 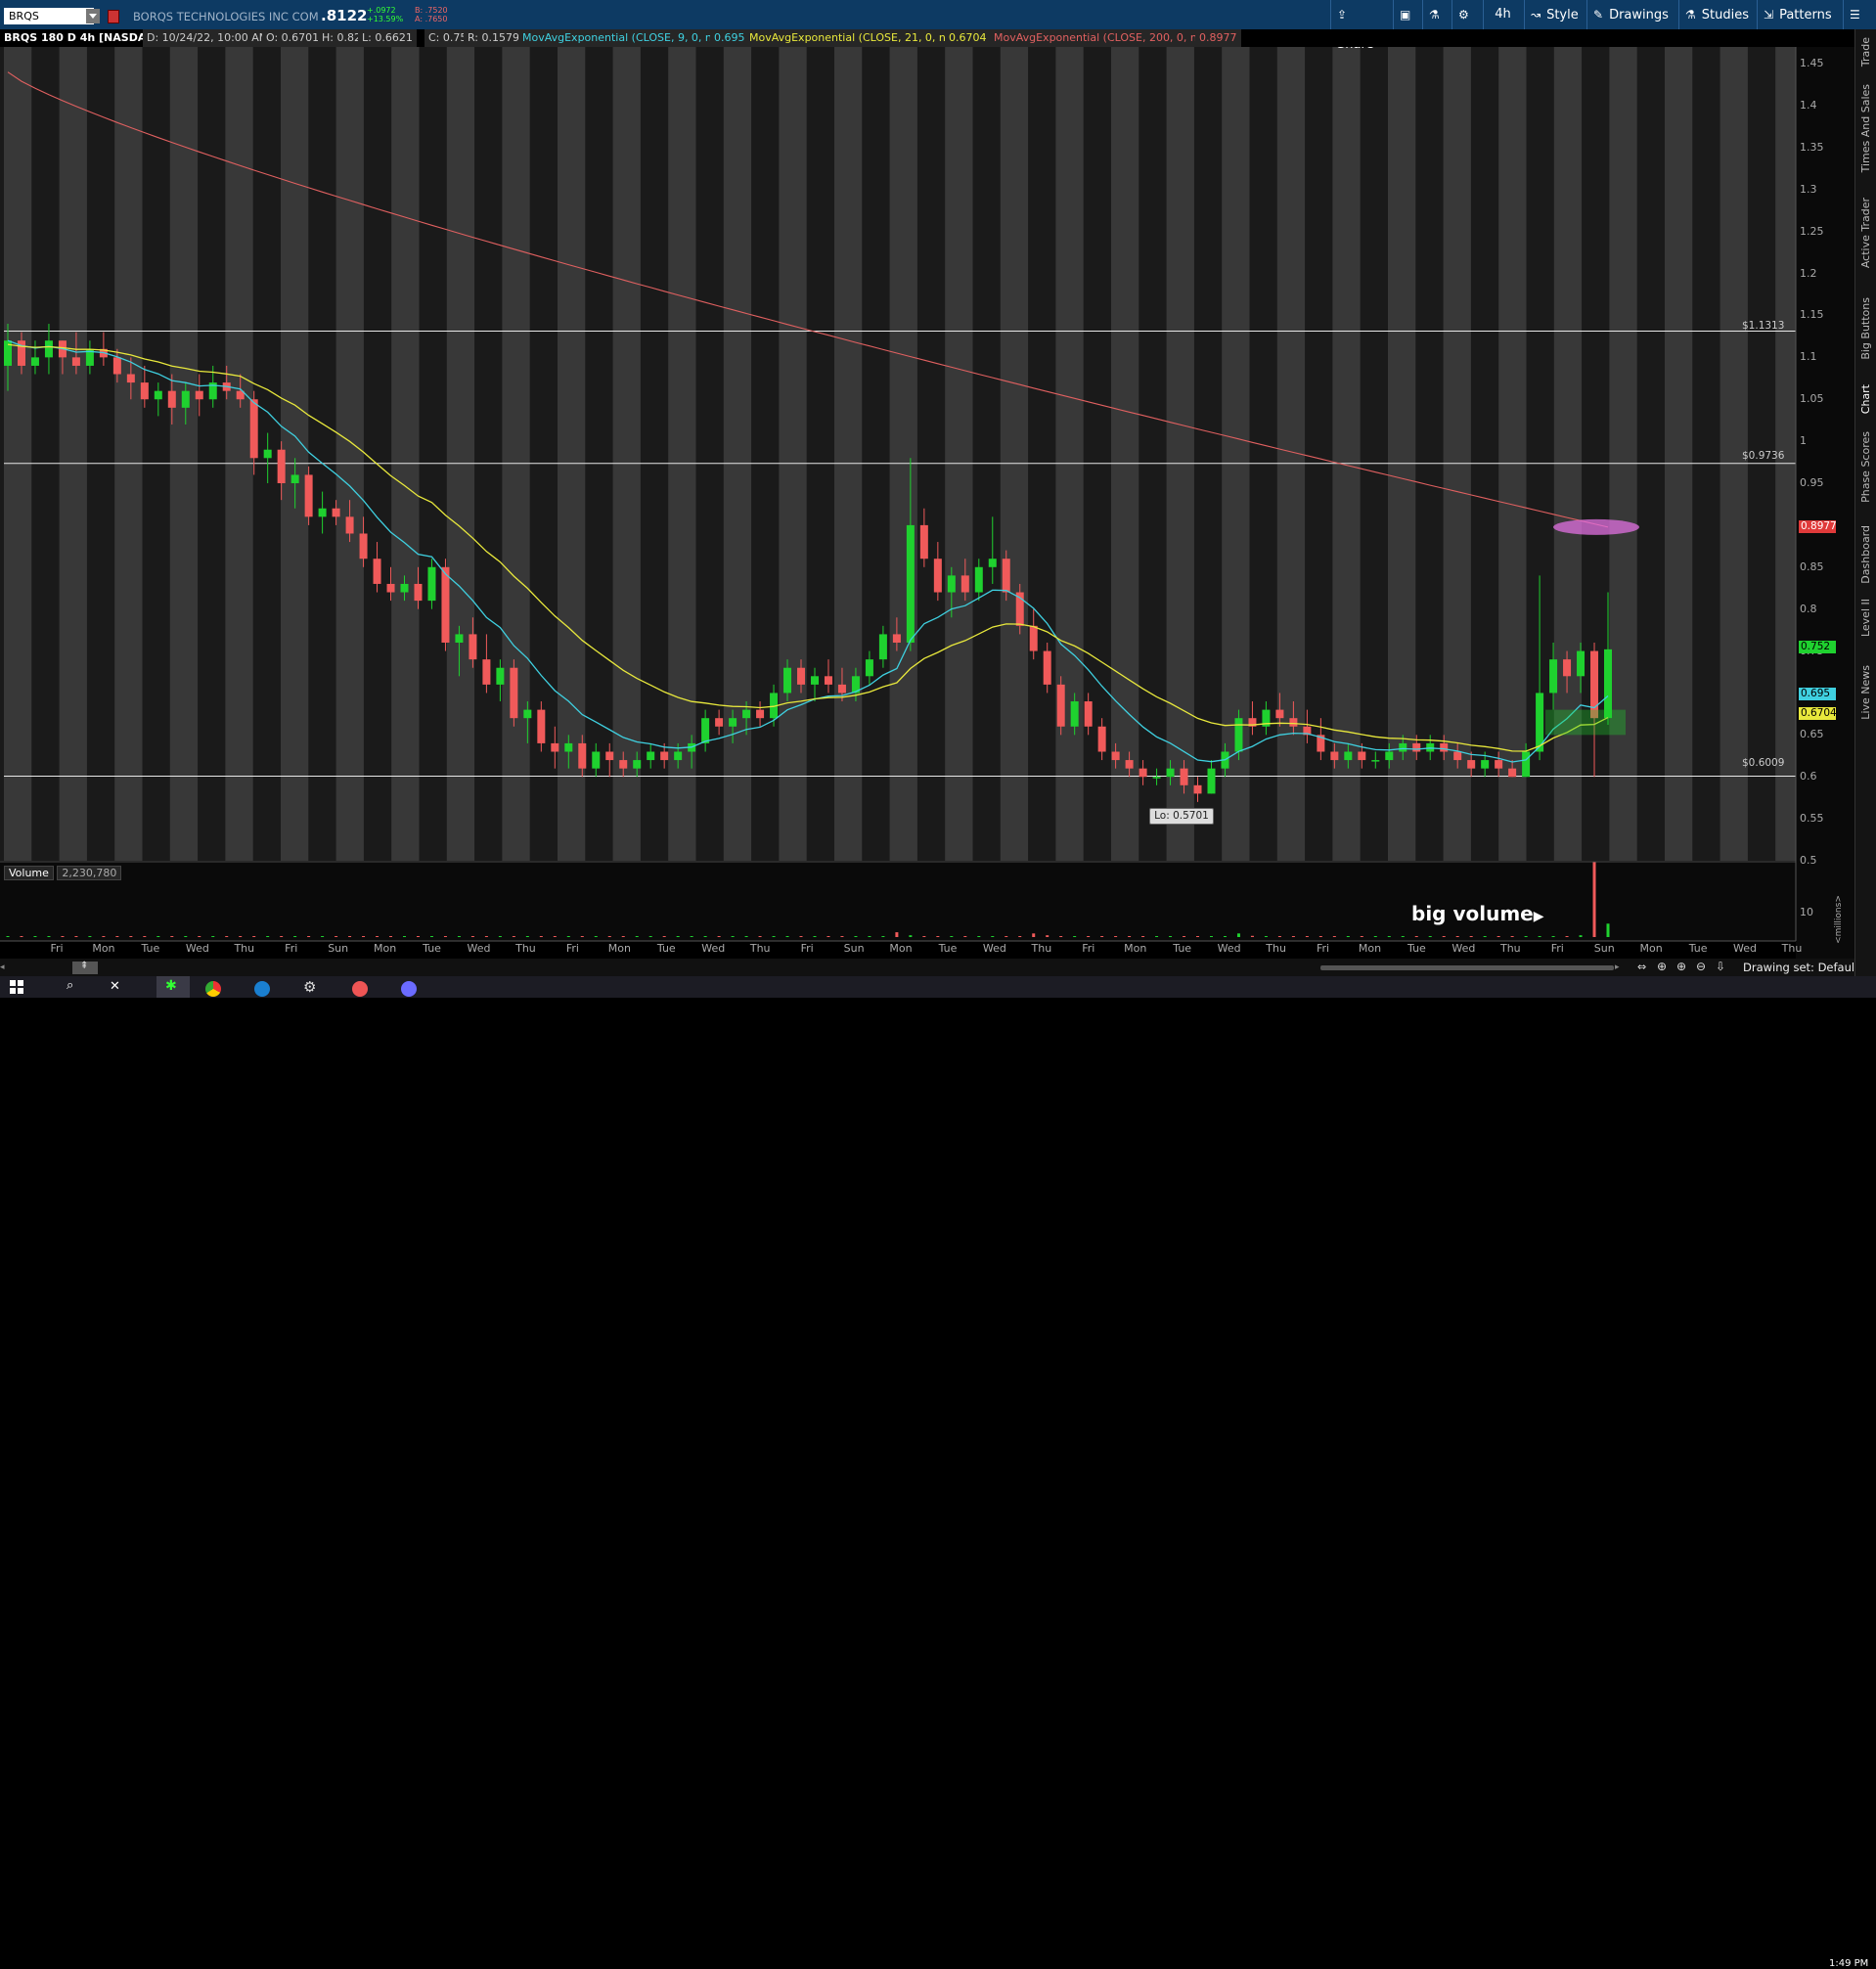 What do you see at coordinates (385, 19) in the screenshot?
I see `pct-change: +13.59%` at bounding box center [385, 19].